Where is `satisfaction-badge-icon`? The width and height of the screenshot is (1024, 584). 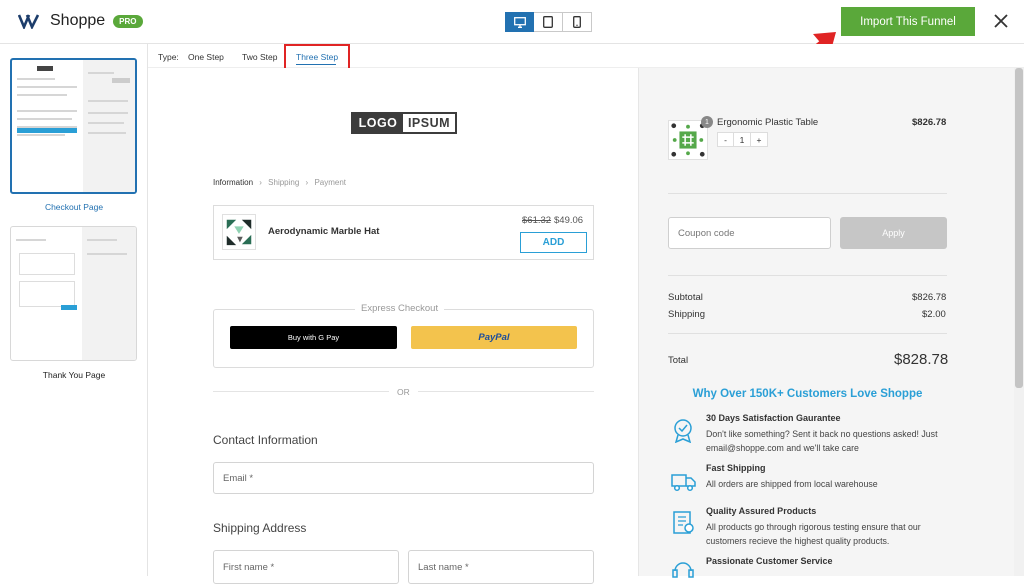
satisfaction-badge-icon is located at coordinates (683, 431).